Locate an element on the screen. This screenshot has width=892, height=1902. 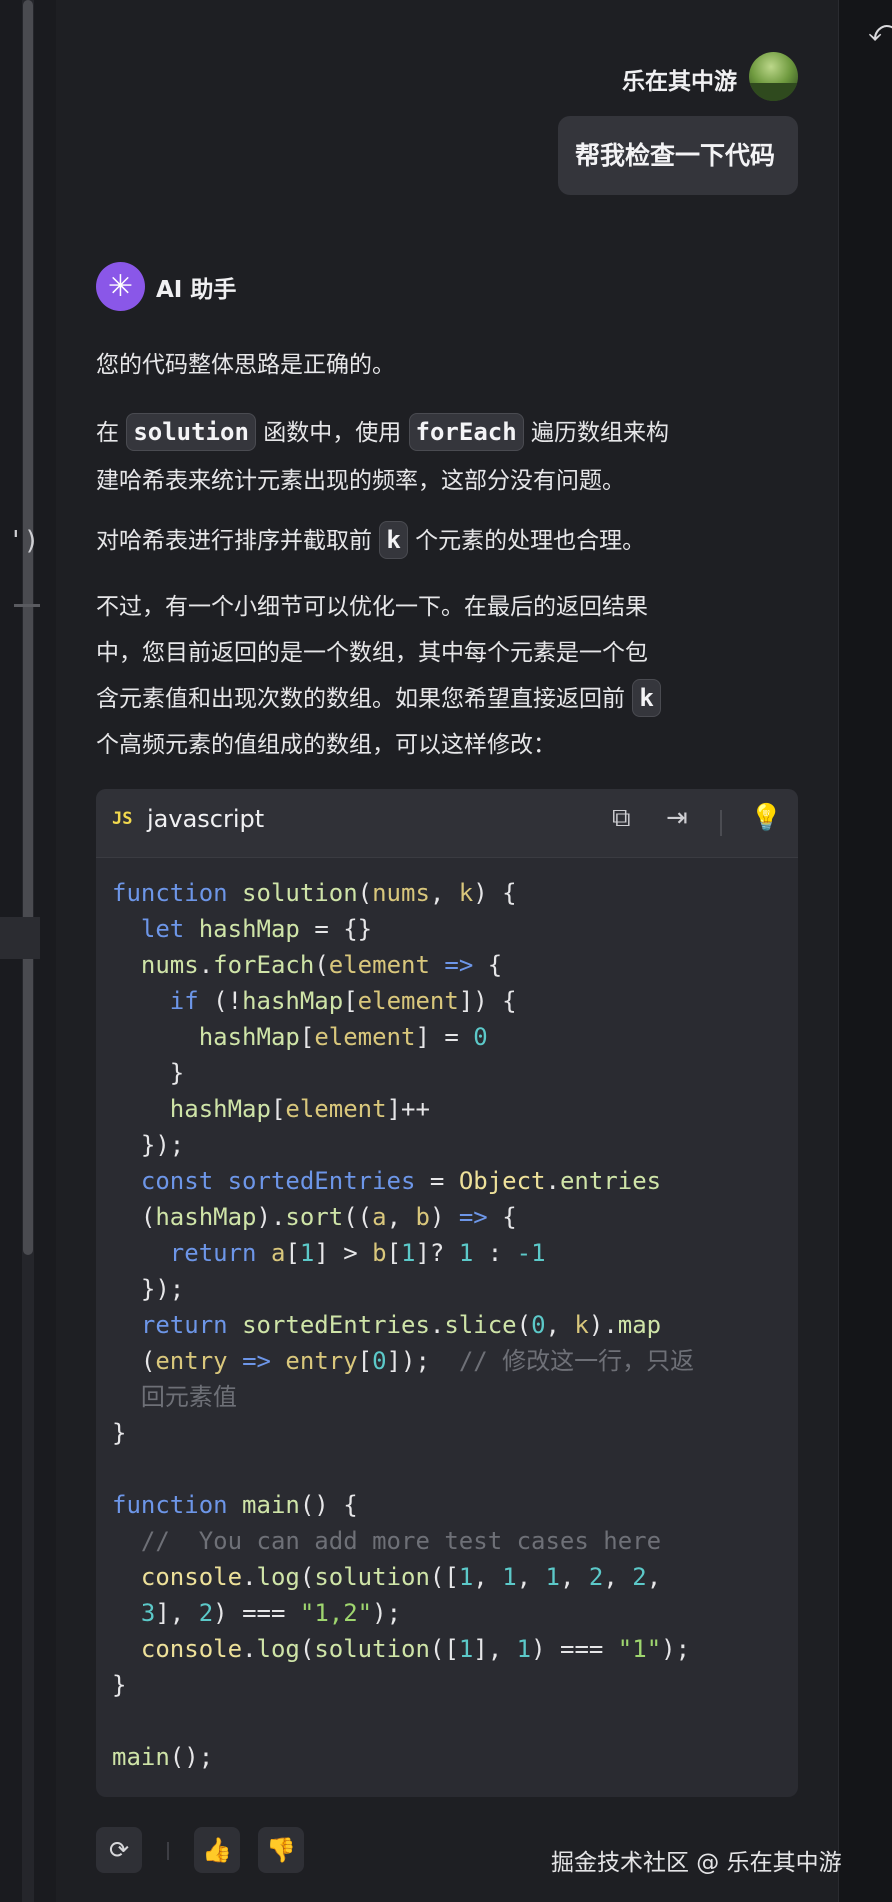
user-name: 乐在其中游 is located at coordinates (679, 82).